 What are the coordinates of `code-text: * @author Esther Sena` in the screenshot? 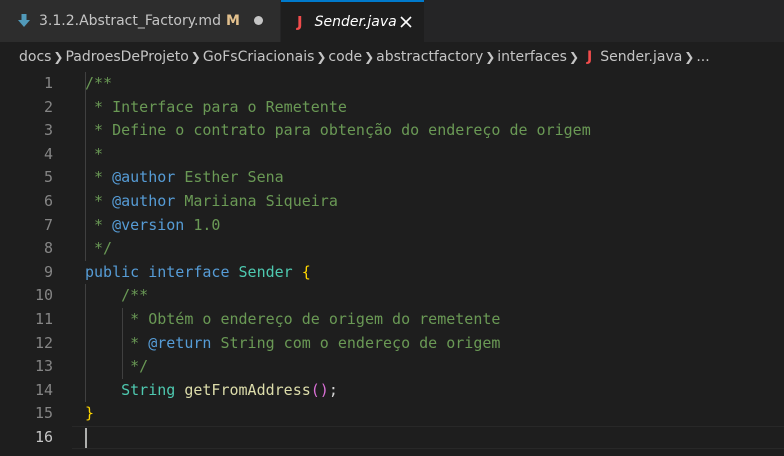 It's located at (184, 178).